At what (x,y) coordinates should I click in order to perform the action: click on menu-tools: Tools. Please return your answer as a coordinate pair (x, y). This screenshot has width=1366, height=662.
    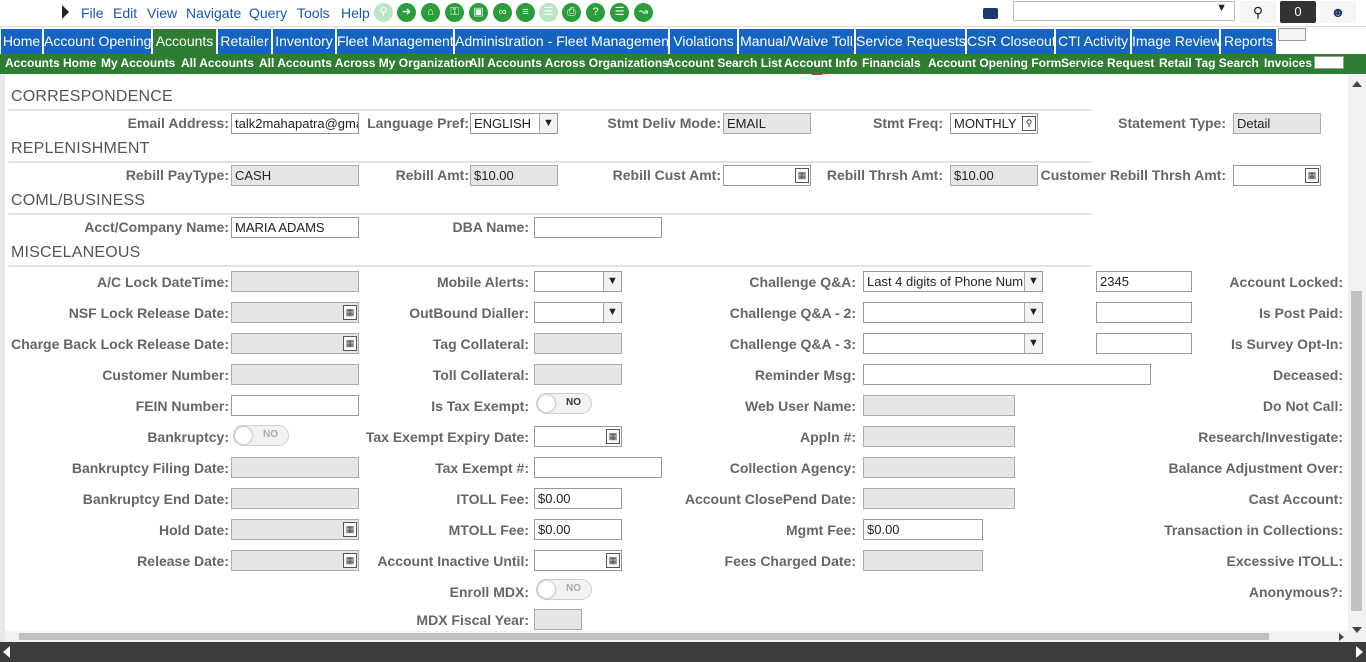
    Looking at the image, I should click on (313, 13).